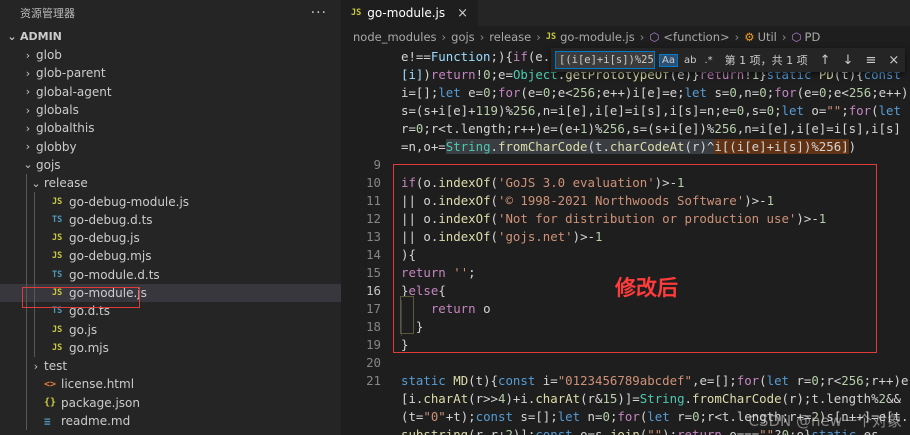 The width and height of the screenshot is (910, 435). Describe the element at coordinates (56, 366) in the screenshot. I see `tree-item-label: test` at that location.